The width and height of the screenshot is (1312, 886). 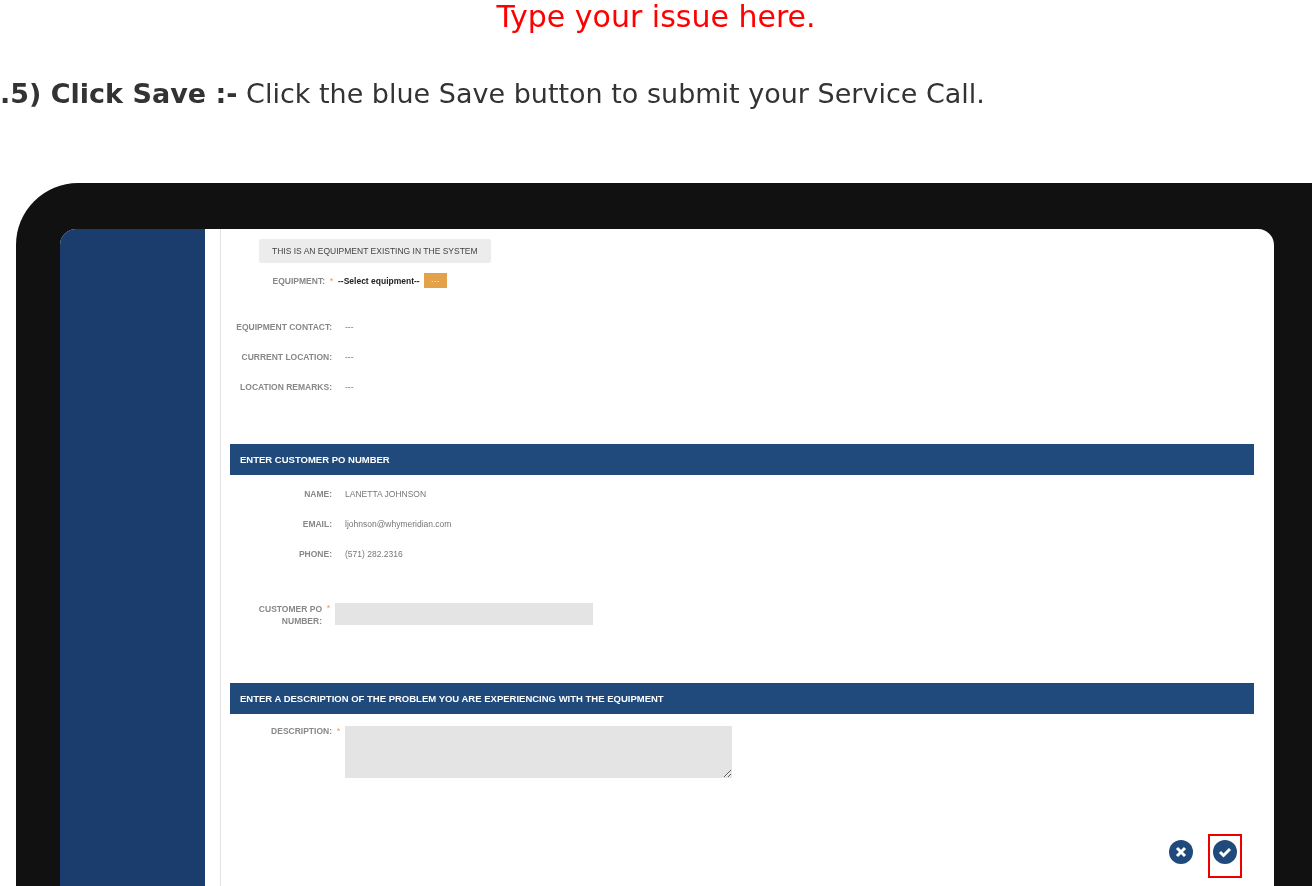 I want to click on field-label: EMAIL:, so click(x=316, y=524).